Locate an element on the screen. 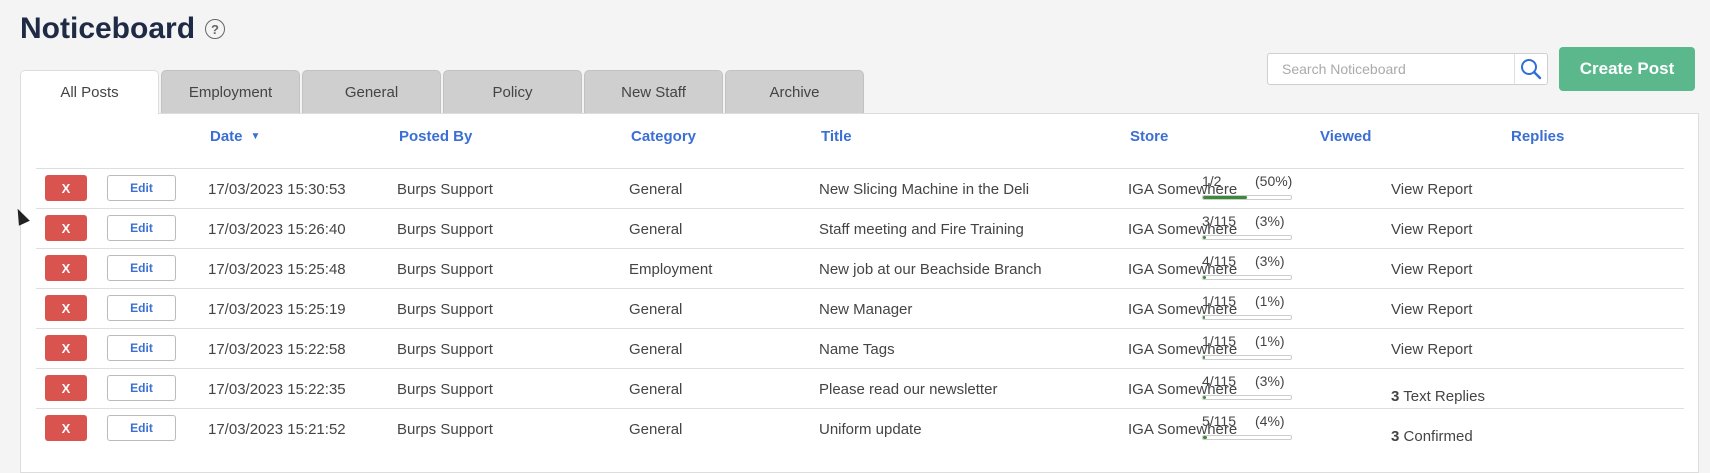 The image size is (1710, 473). row-title: Staff meeting and Fire Training is located at coordinates (921, 229).